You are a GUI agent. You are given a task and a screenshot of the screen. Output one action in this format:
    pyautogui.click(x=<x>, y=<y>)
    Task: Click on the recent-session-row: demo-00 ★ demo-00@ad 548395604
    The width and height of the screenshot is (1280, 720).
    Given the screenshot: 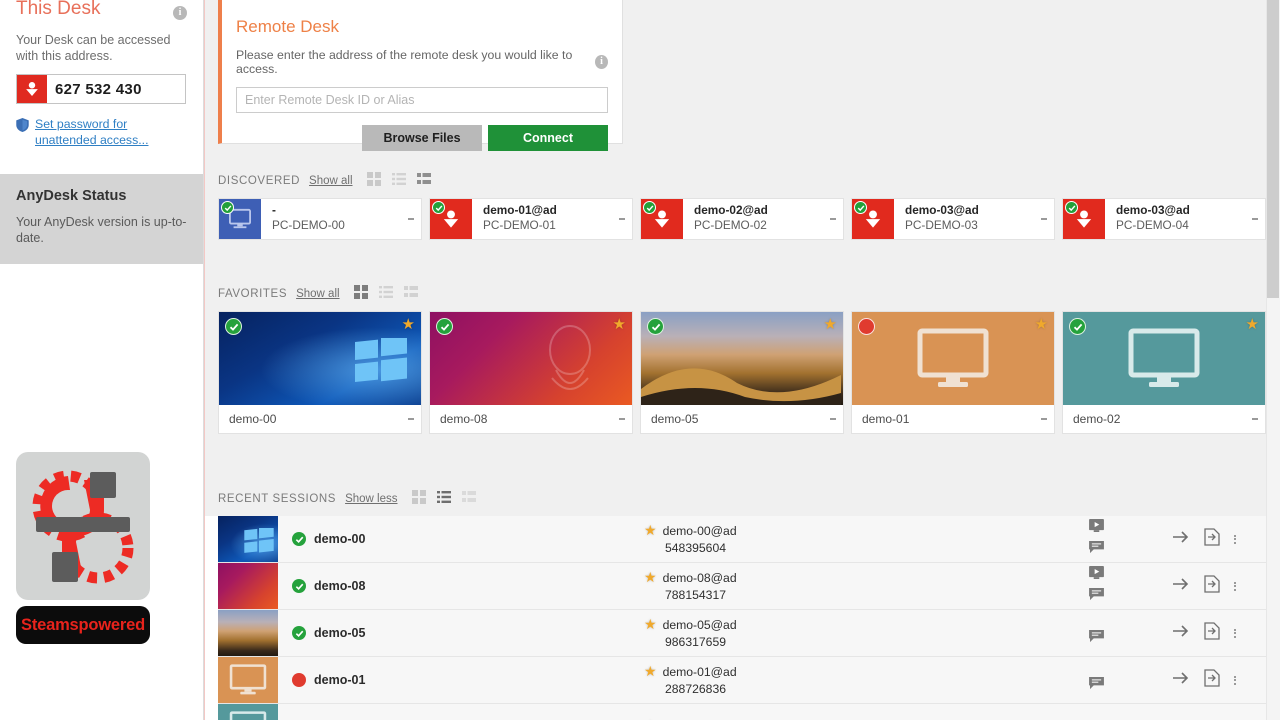 What is the action you would take?
    pyautogui.click(x=742, y=539)
    